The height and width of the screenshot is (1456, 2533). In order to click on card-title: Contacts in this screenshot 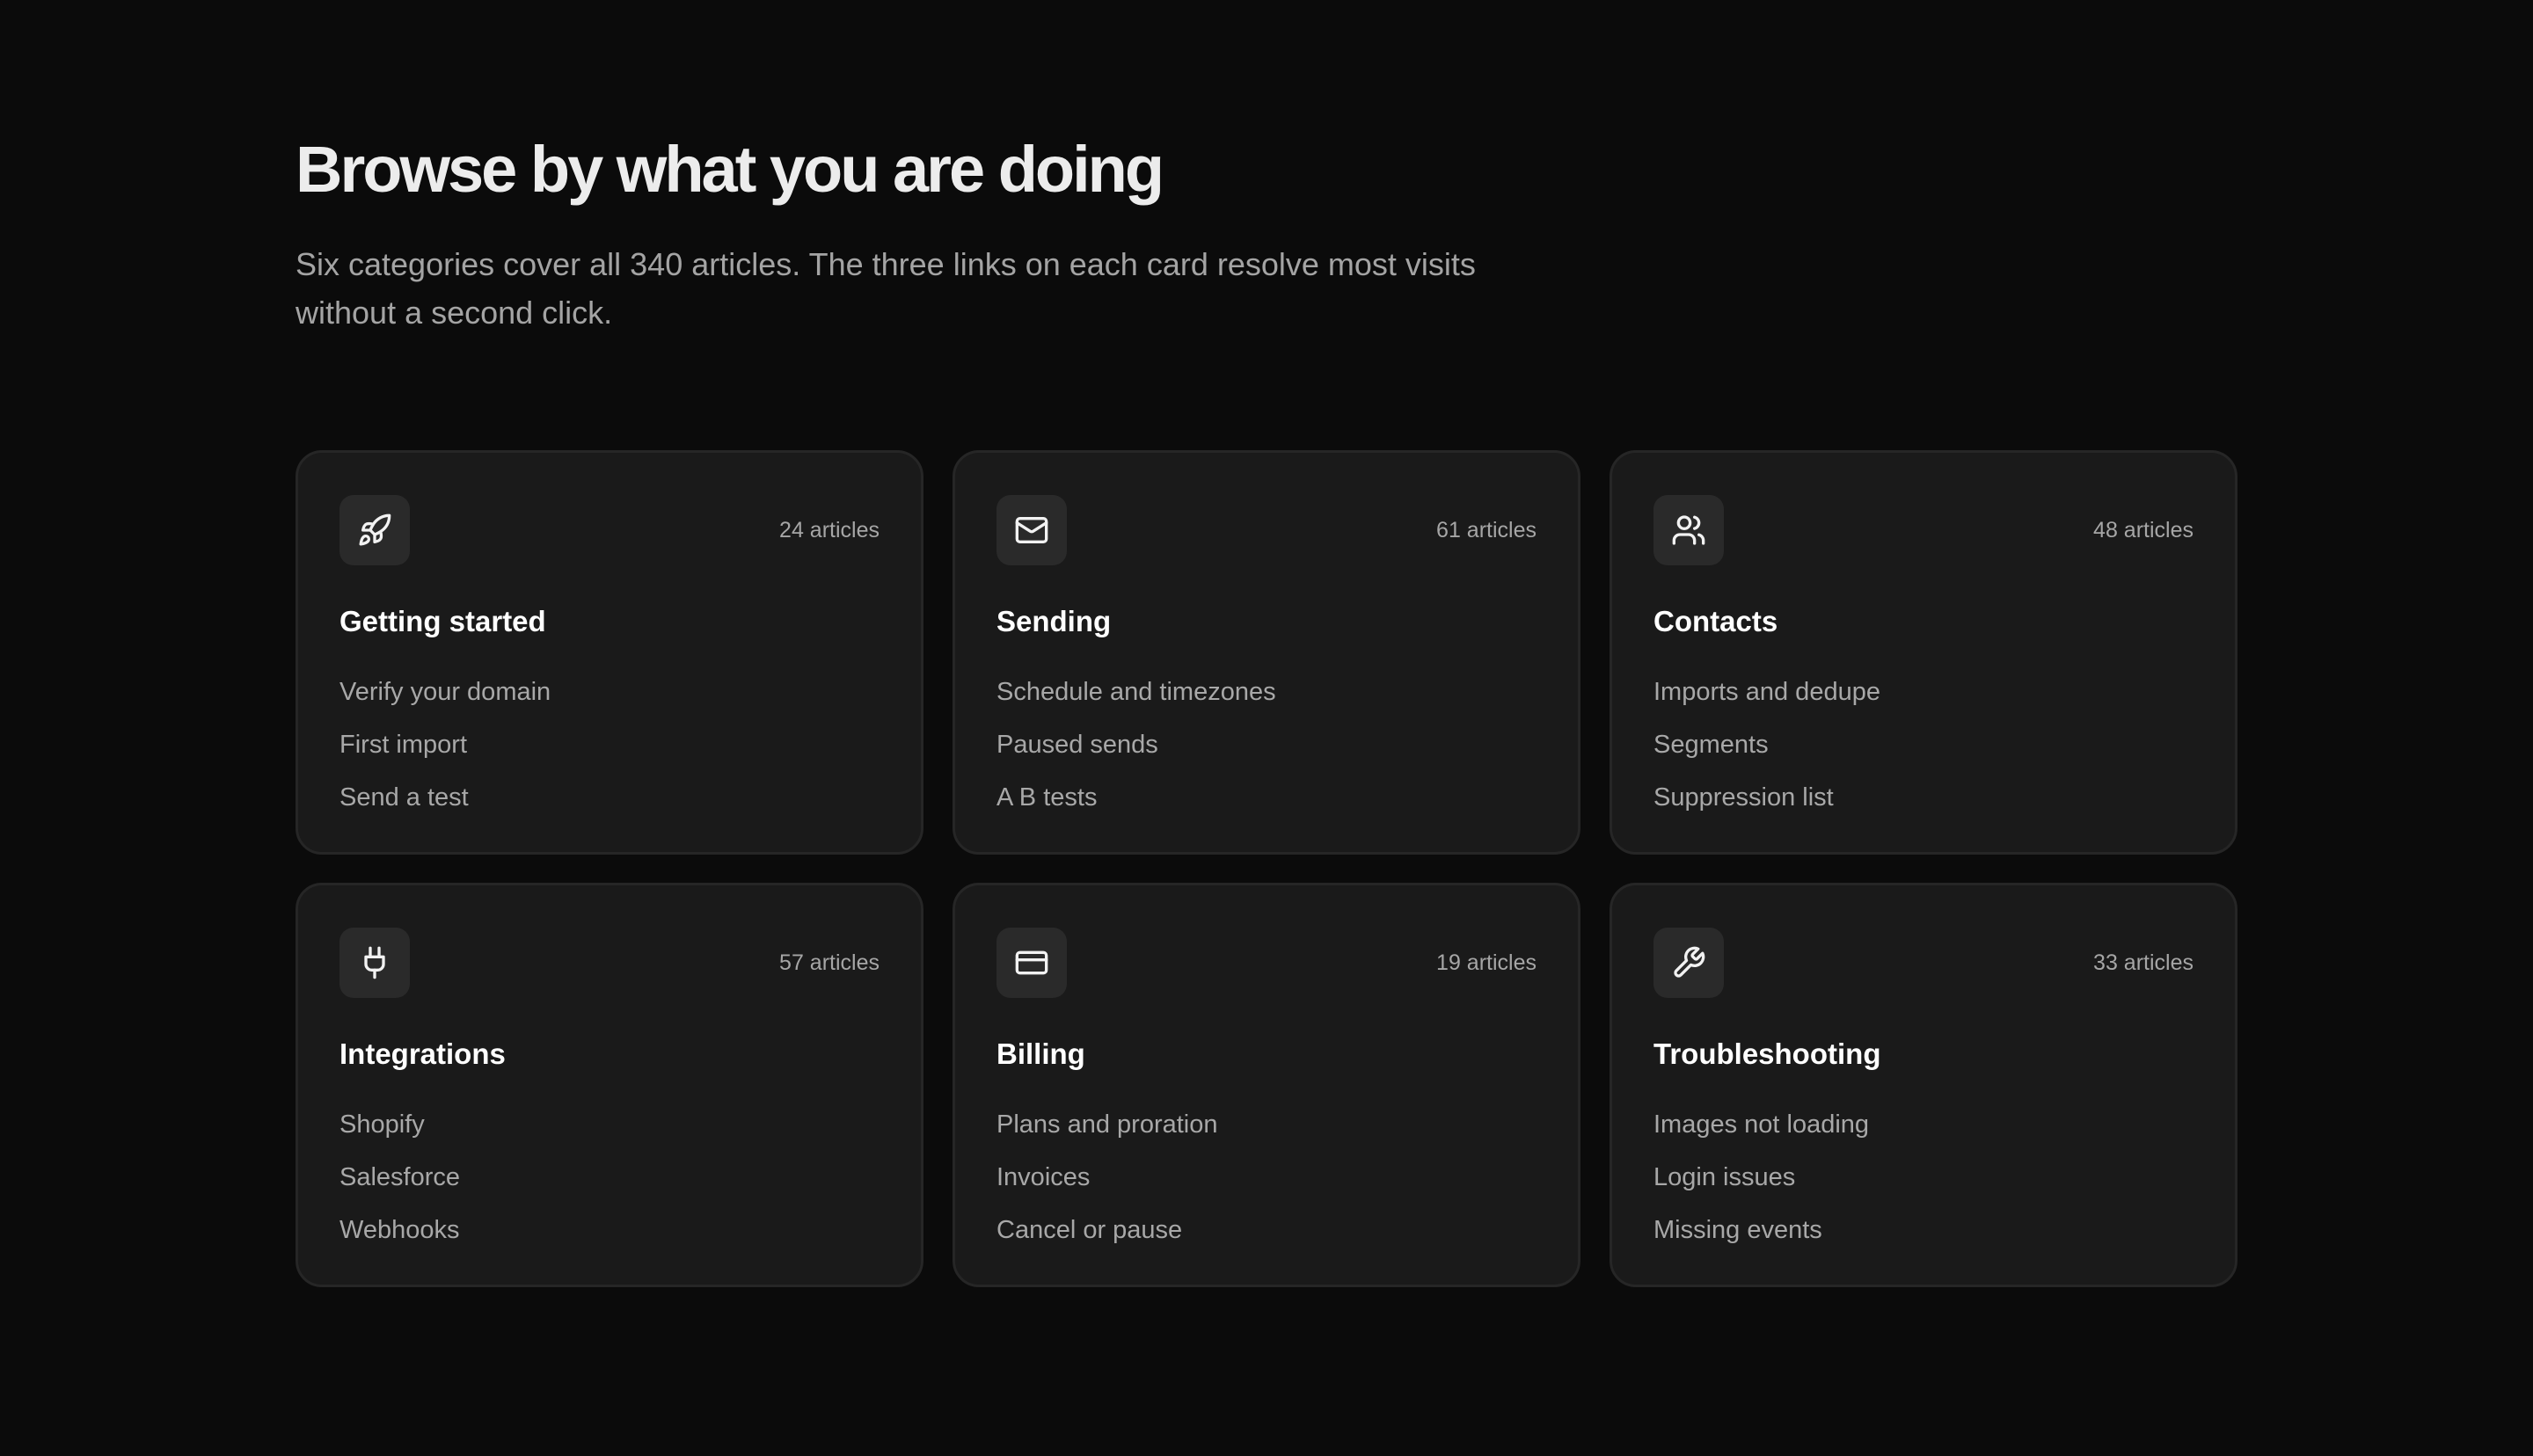, I will do `click(1924, 621)`.